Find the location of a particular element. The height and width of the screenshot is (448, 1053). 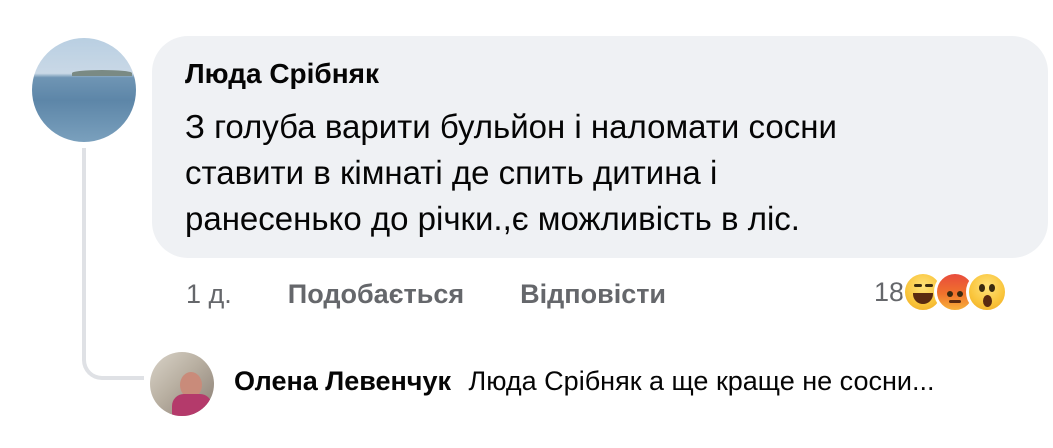

reply-avatar-body is located at coordinates (192, 405).